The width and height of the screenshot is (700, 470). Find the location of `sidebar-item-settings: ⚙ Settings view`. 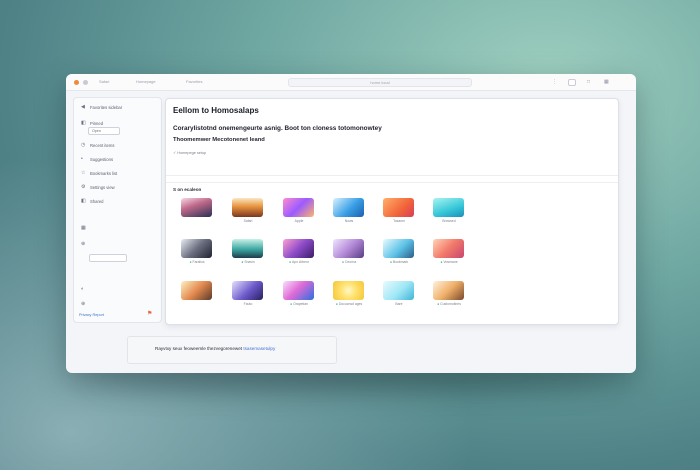

sidebar-item-settings: ⚙ Settings view is located at coordinates (98, 187).